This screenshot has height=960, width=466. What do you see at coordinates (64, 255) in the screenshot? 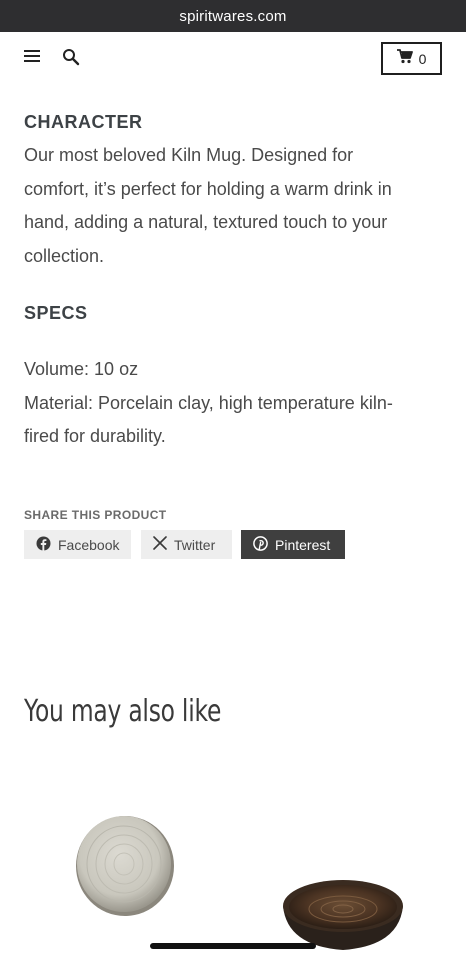
I see `character-line: collection.` at bounding box center [64, 255].